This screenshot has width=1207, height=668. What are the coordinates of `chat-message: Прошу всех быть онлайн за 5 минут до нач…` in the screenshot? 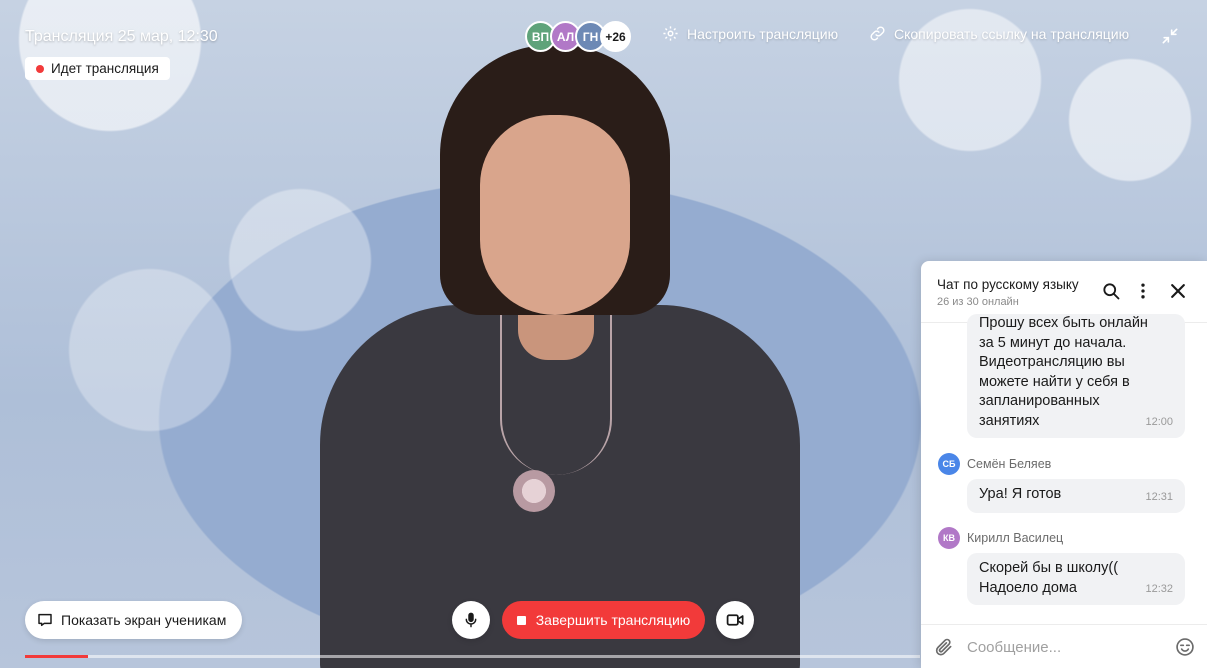 It's located at (1076, 376).